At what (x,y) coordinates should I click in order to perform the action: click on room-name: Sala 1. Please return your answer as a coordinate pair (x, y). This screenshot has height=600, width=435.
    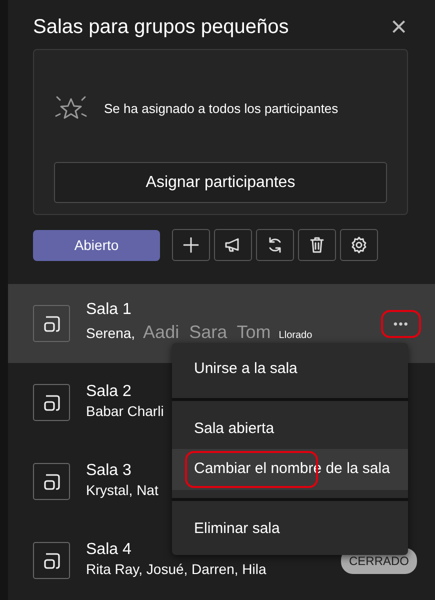
    Looking at the image, I should click on (109, 310).